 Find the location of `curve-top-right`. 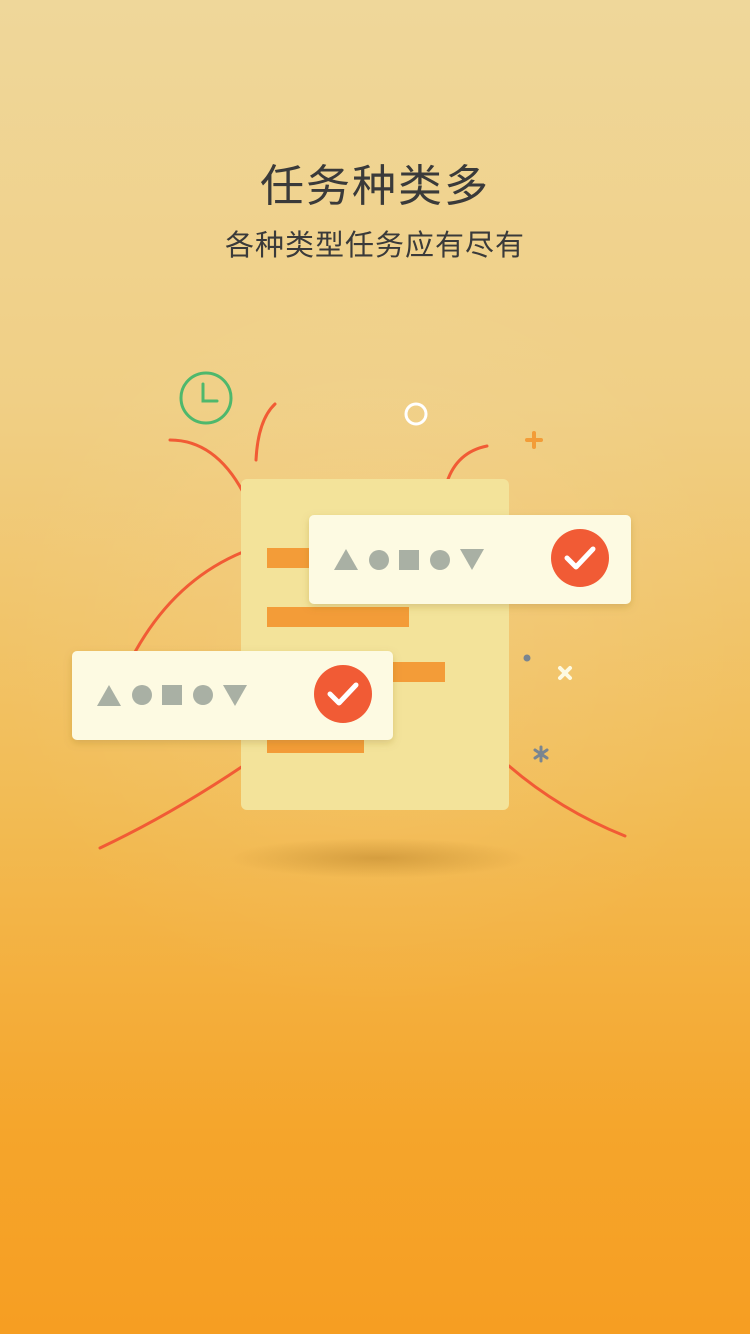

curve-top-right is located at coordinates (467, 464).